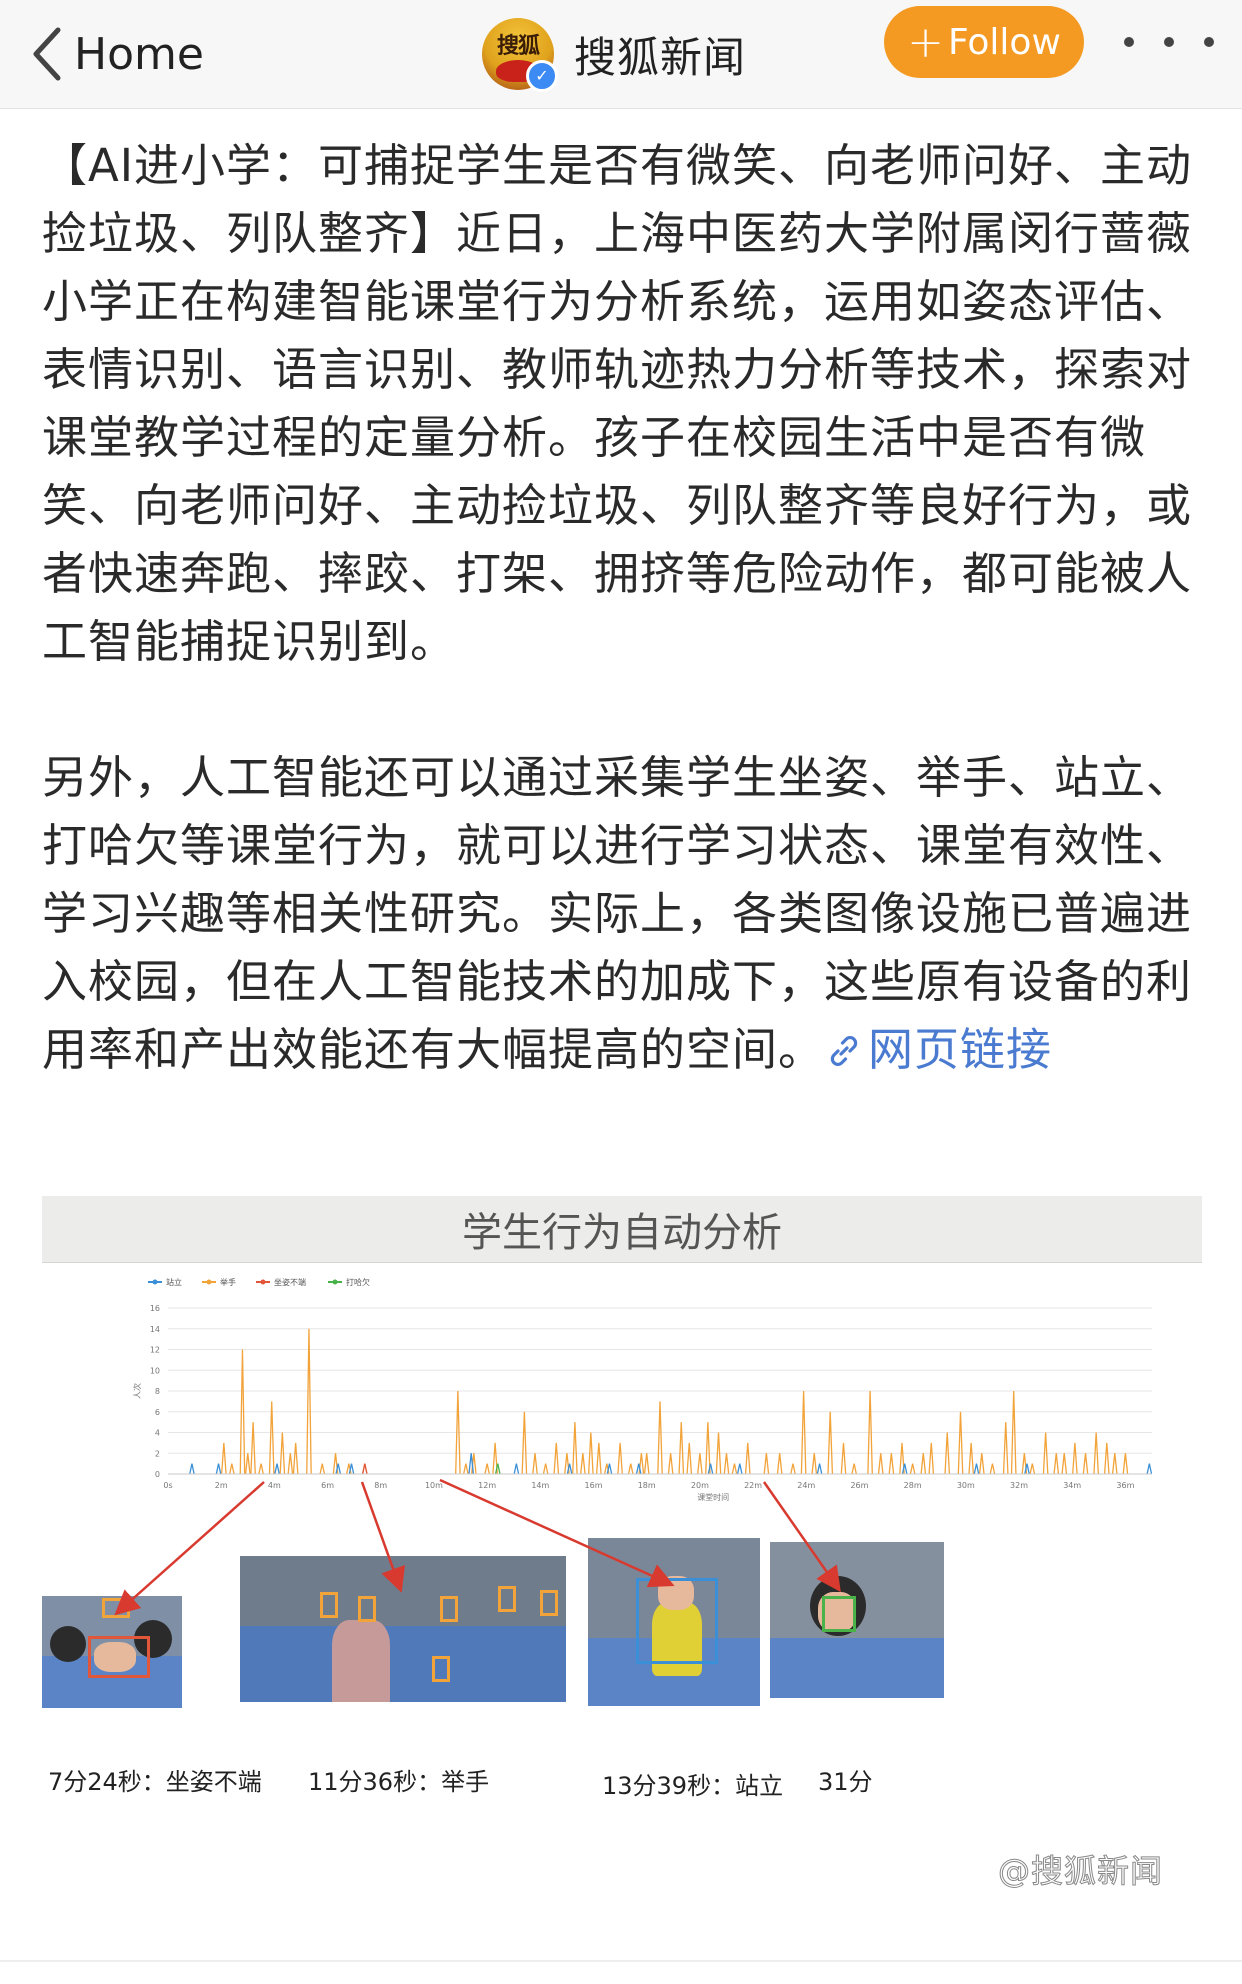 The height and width of the screenshot is (1984, 1242). Describe the element at coordinates (167, 1485) in the screenshot. I see `x-tick-label: 0s` at that location.